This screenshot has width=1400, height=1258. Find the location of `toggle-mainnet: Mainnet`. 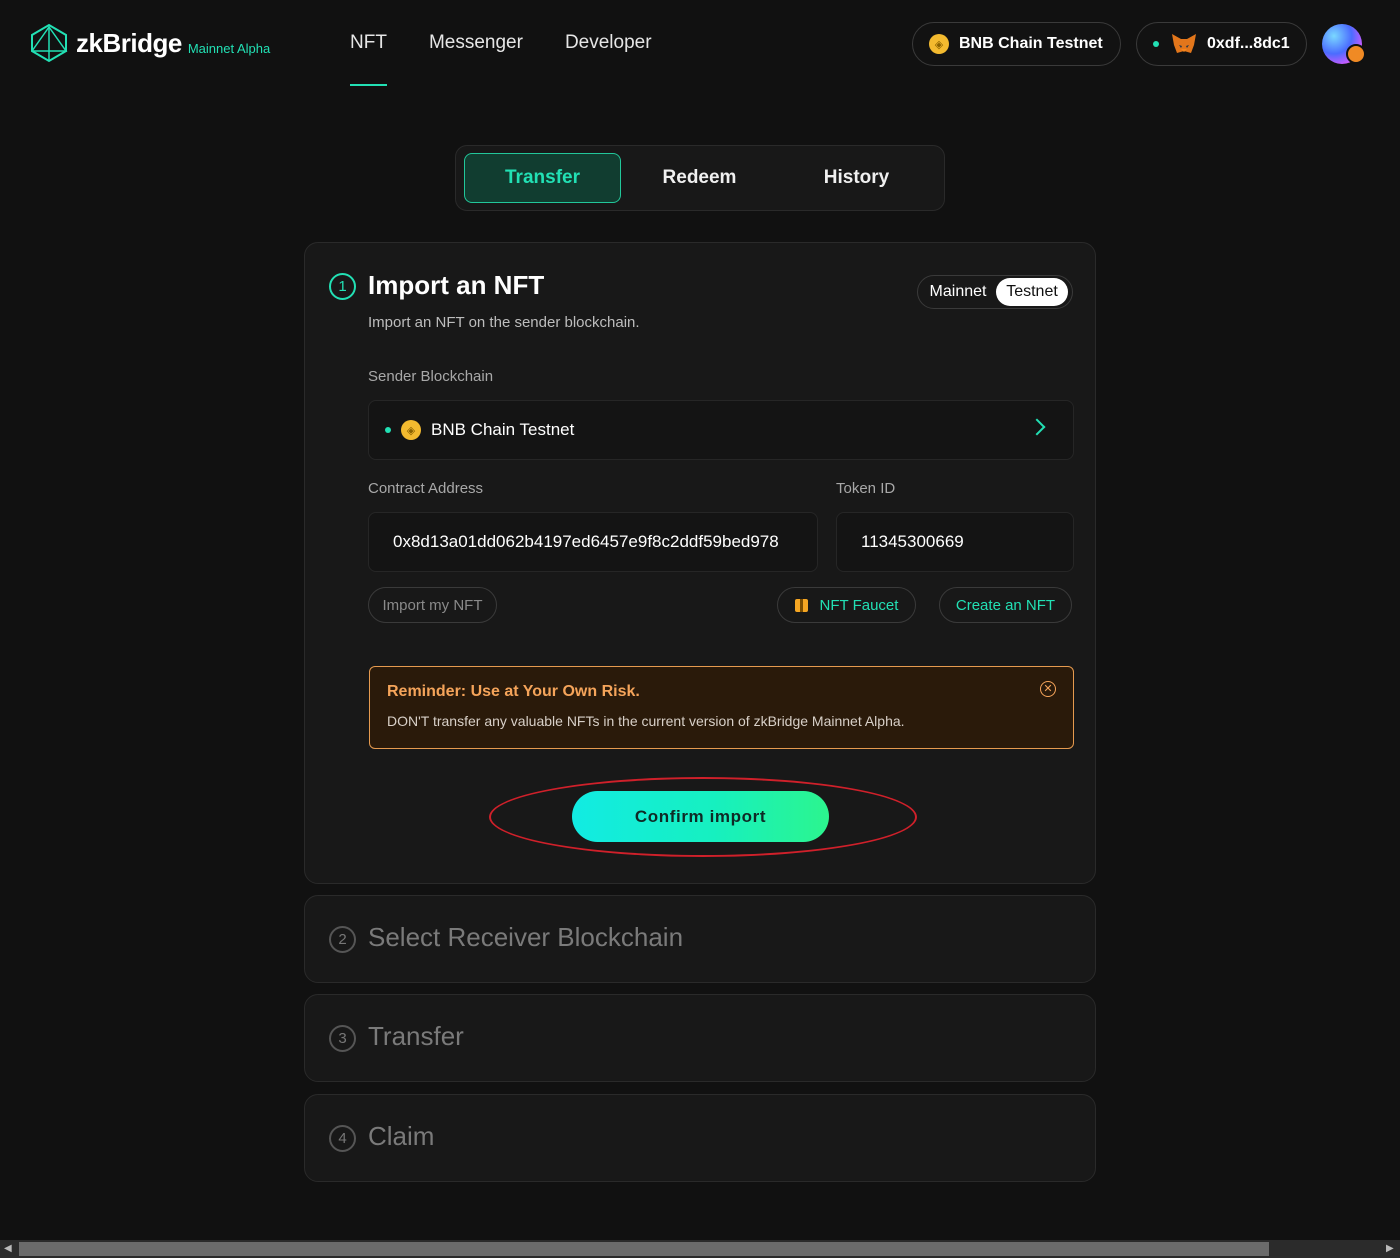

toggle-mainnet: Mainnet is located at coordinates (958, 292).